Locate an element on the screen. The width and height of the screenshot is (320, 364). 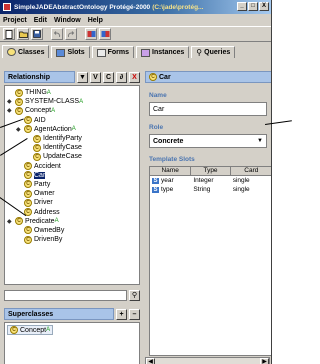
tree-item: C Driver is located at coordinates (73, 202).